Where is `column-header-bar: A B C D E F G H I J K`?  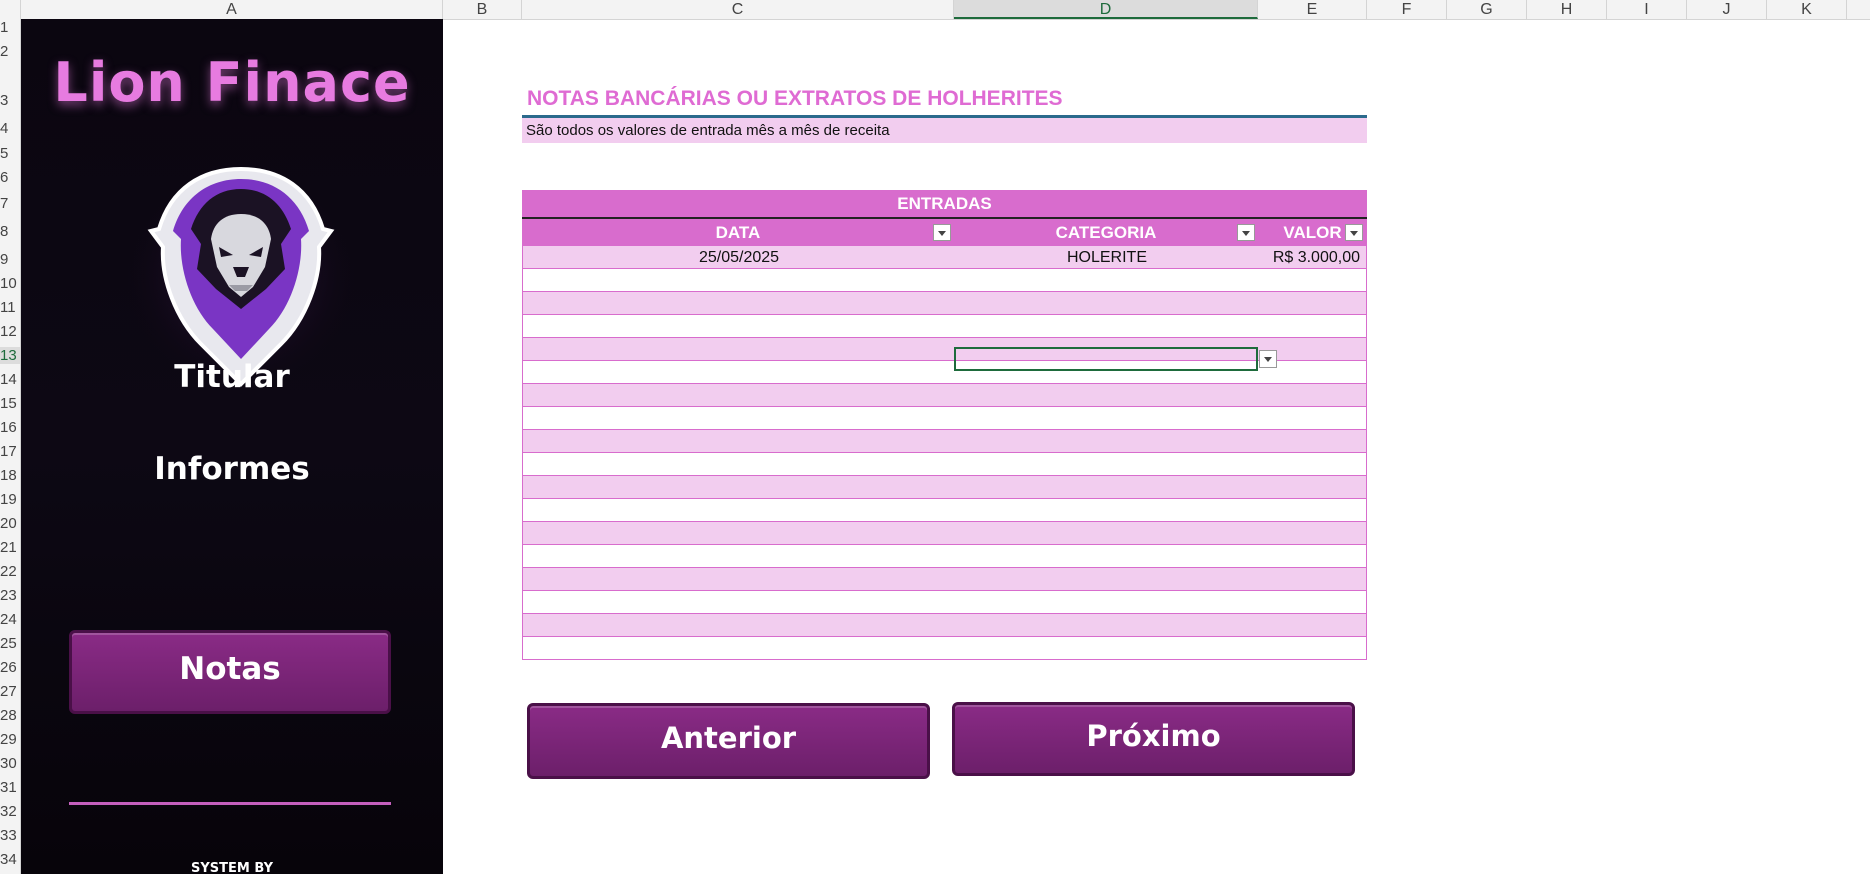 column-header-bar: A B C D E F G H I J K is located at coordinates (935, 10).